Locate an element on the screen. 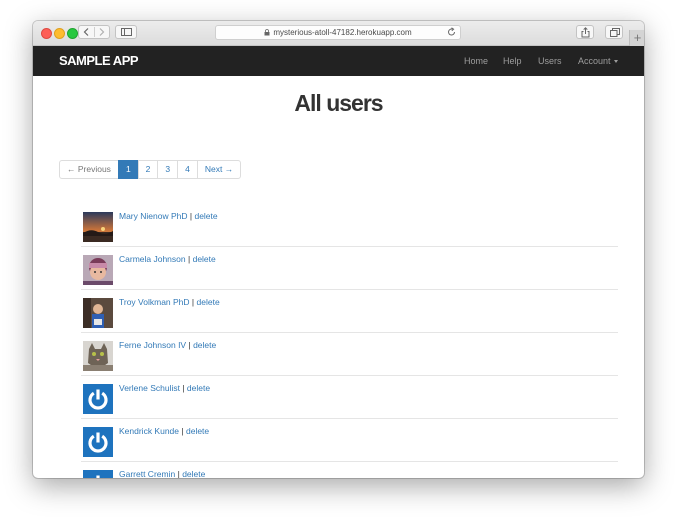 Image resolution: width=677 pixels, height=523 pixels. list-item: Kendrick Kunde | delete is located at coordinates (349, 439).